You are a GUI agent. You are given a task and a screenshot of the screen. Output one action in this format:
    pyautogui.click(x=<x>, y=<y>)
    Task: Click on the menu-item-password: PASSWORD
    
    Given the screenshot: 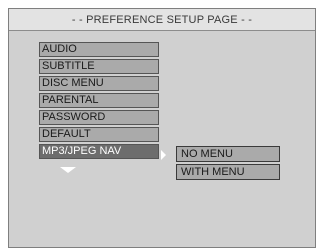 What is the action you would take?
    pyautogui.click(x=99, y=117)
    